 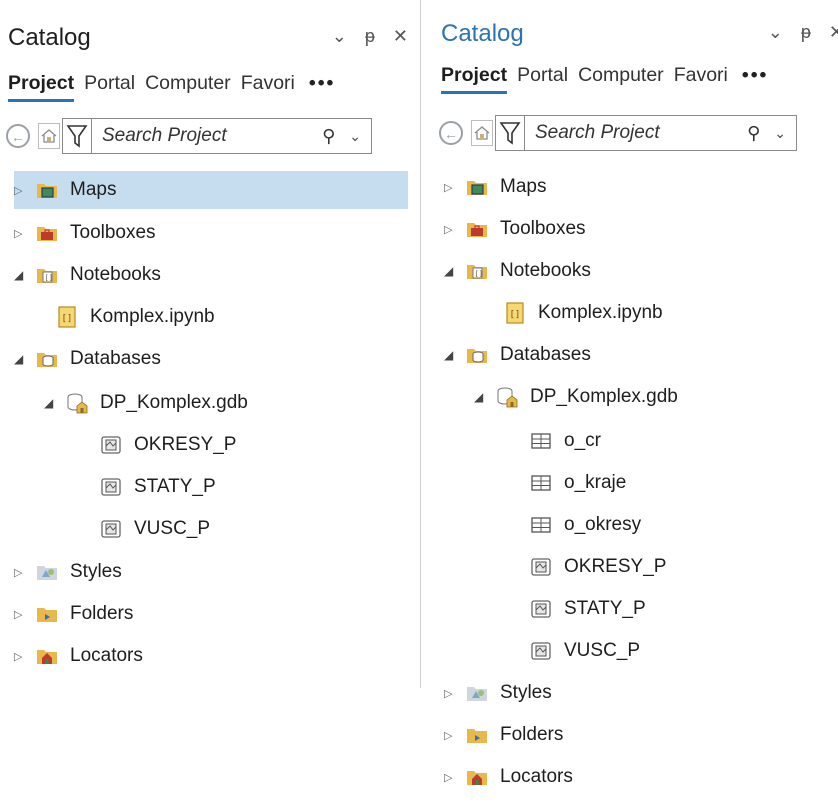 What do you see at coordinates (541, 483) in the screenshot?
I see `table-icon` at bounding box center [541, 483].